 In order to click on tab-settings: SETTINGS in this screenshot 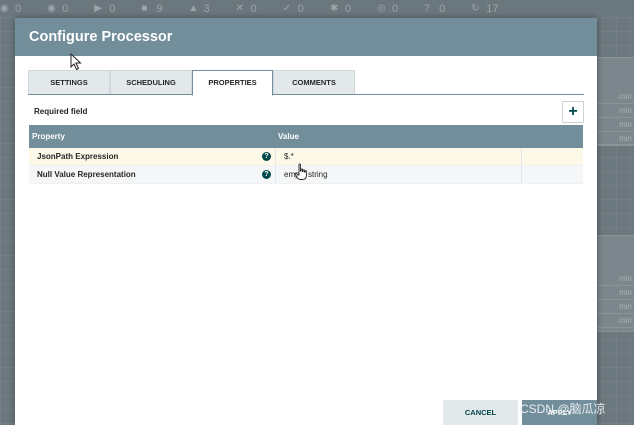, I will do `click(69, 82)`.